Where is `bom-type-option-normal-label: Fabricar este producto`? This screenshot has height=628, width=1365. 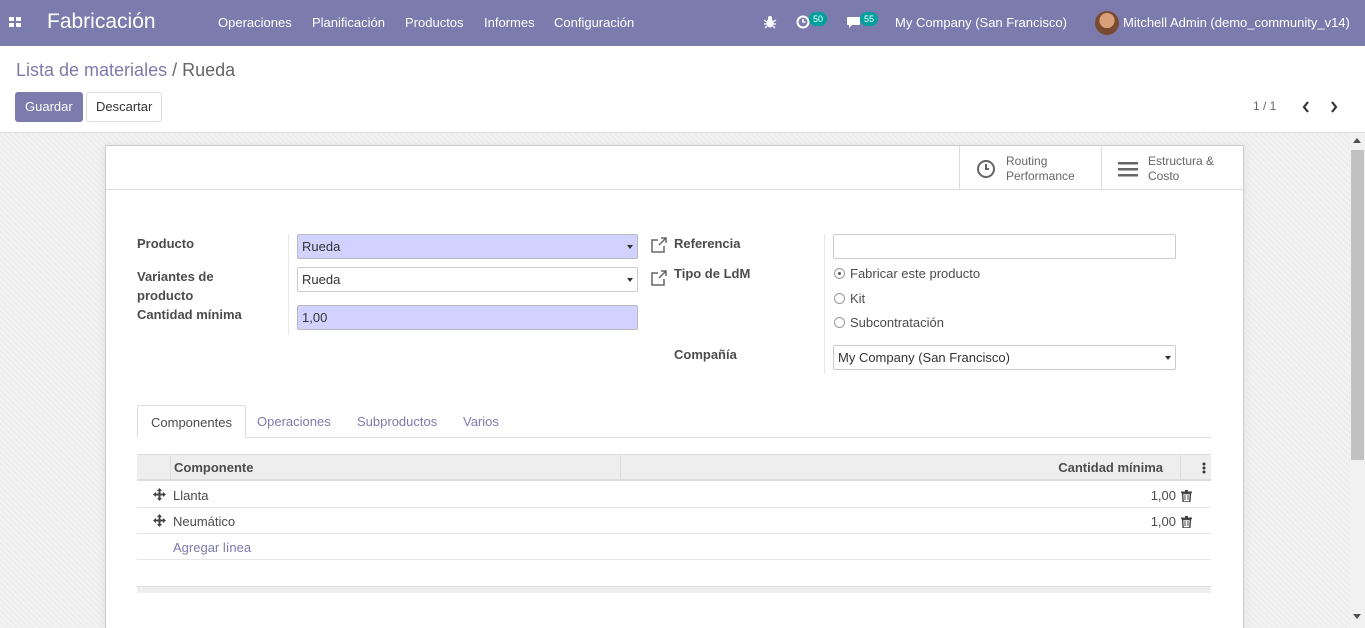
bom-type-option-normal-label: Fabricar este producto is located at coordinates (915, 273).